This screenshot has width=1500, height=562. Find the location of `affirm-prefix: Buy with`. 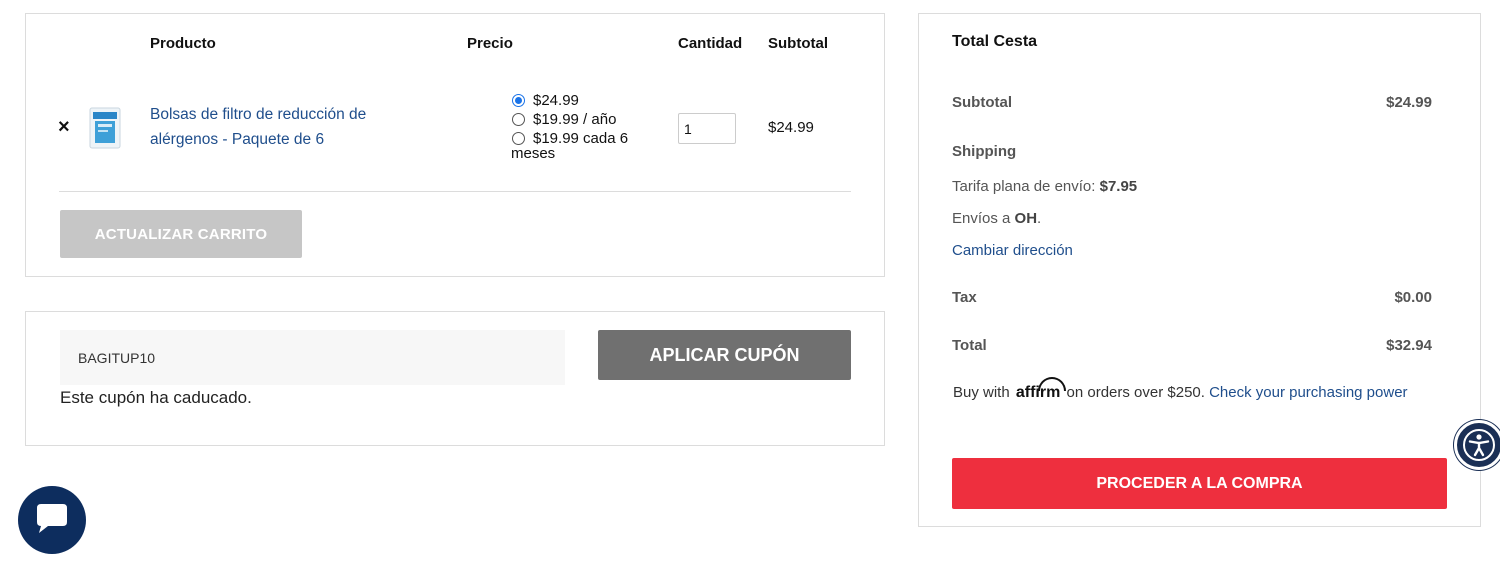

affirm-prefix: Buy with is located at coordinates (981, 392).